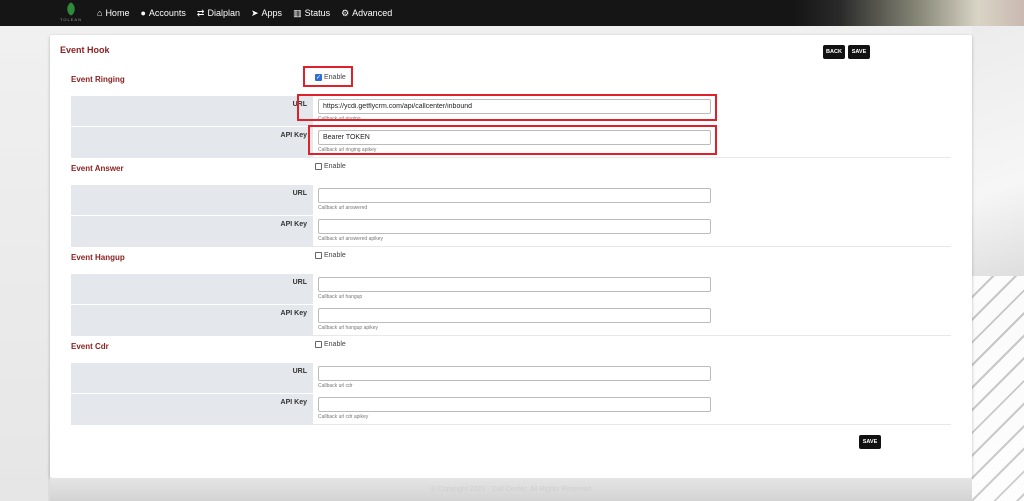 This screenshot has height=501, width=1024. Describe the element at coordinates (859, 52) in the screenshot. I see `save-button: SAVE` at that location.